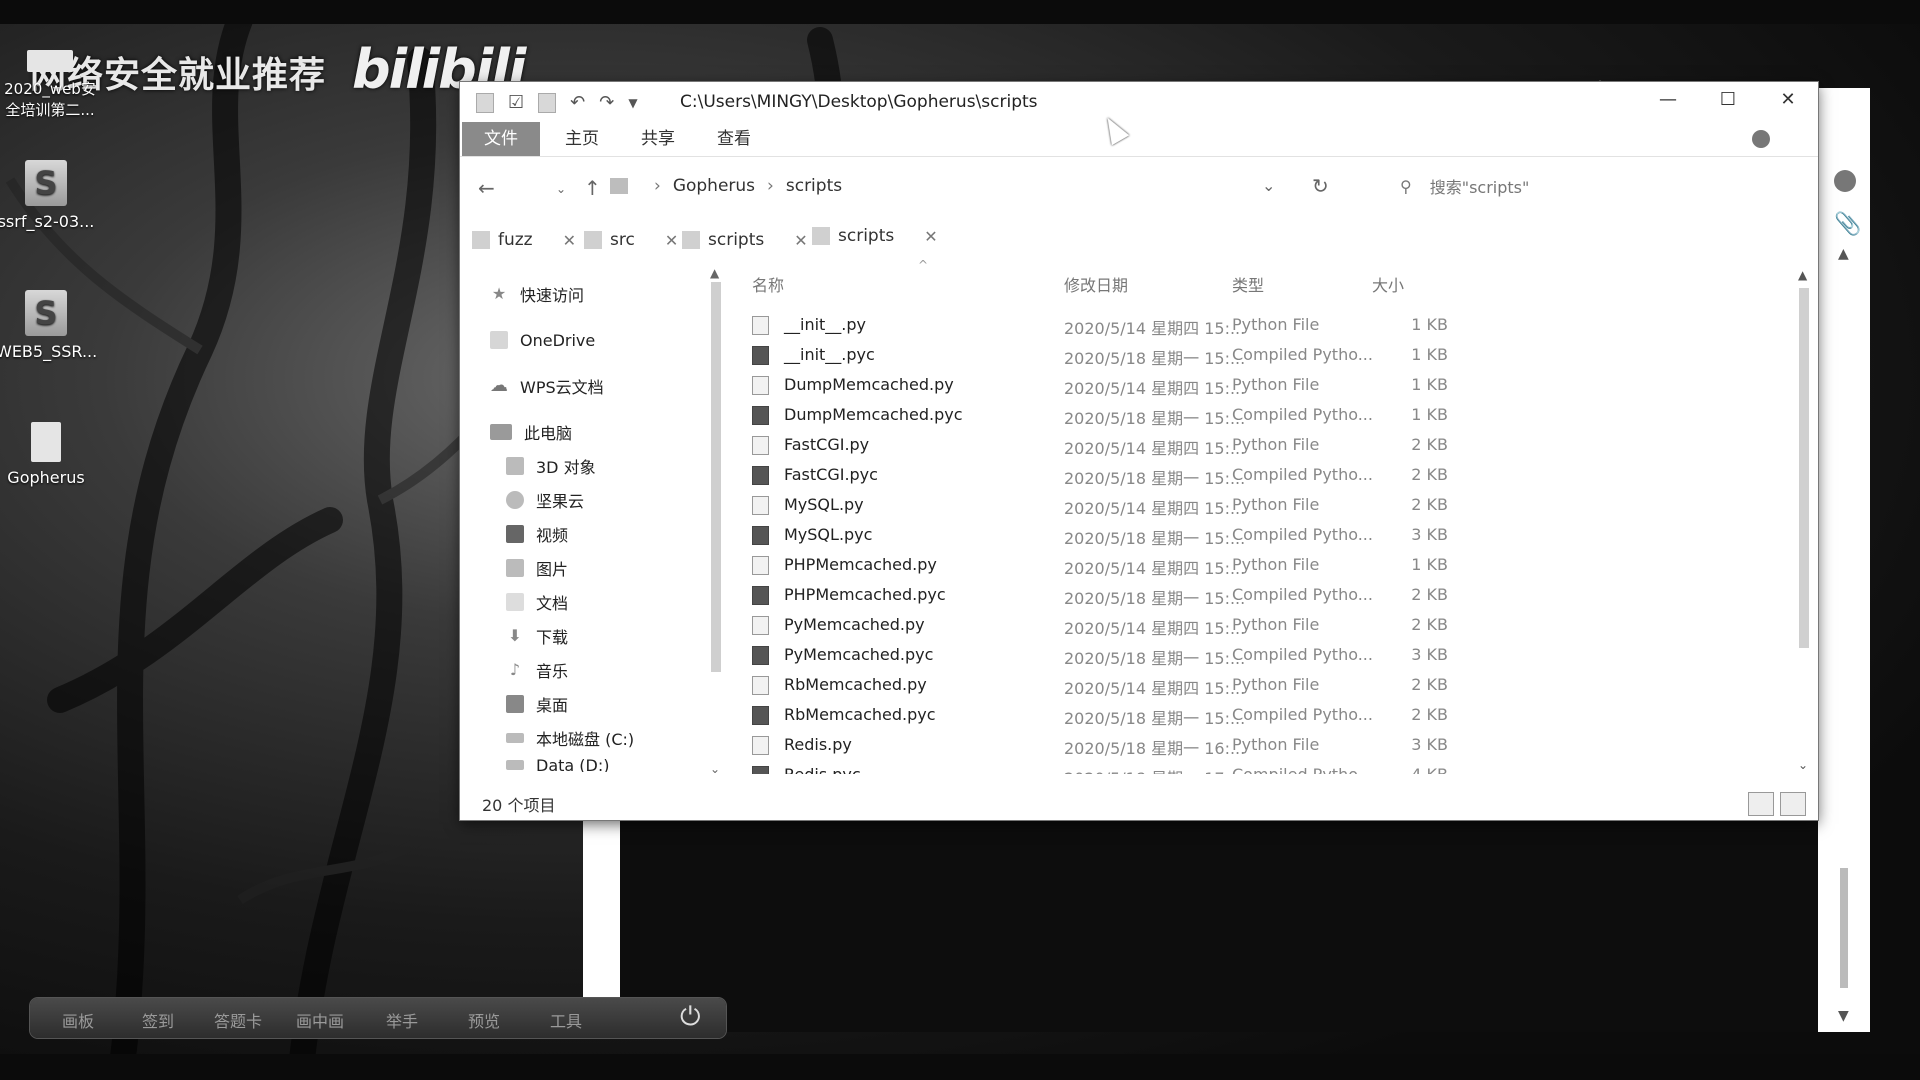 The width and height of the screenshot is (1920, 1080). Describe the element at coordinates (1590, 186) in the screenshot. I see `search-input: ⚲ 搜索"scripts"` at that location.